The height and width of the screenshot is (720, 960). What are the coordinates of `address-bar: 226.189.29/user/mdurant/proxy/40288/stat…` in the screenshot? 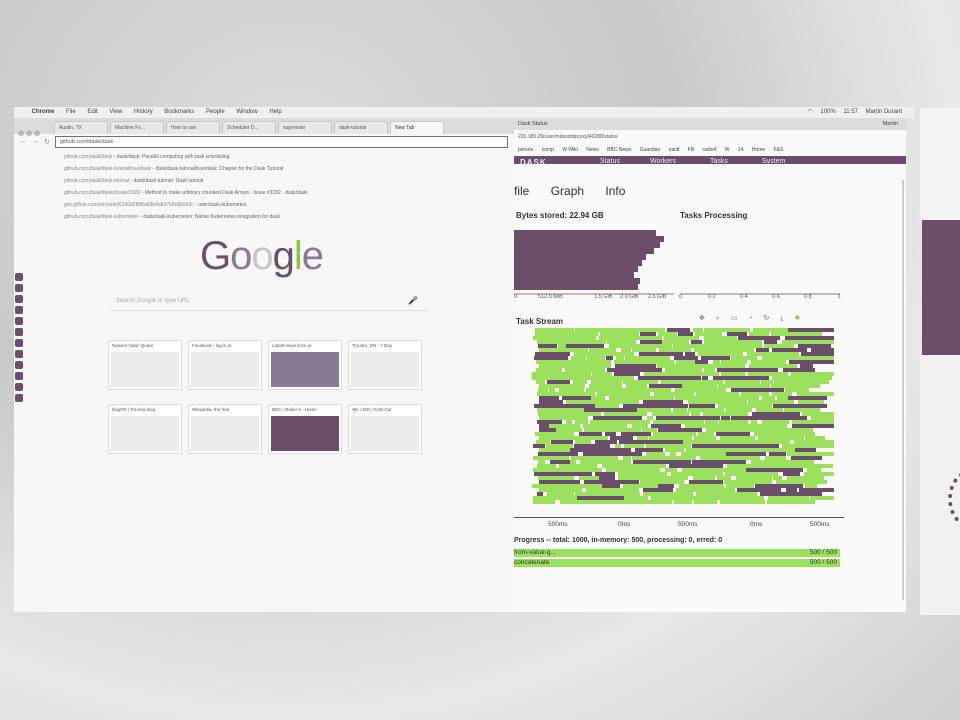 It's located at (710, 137).